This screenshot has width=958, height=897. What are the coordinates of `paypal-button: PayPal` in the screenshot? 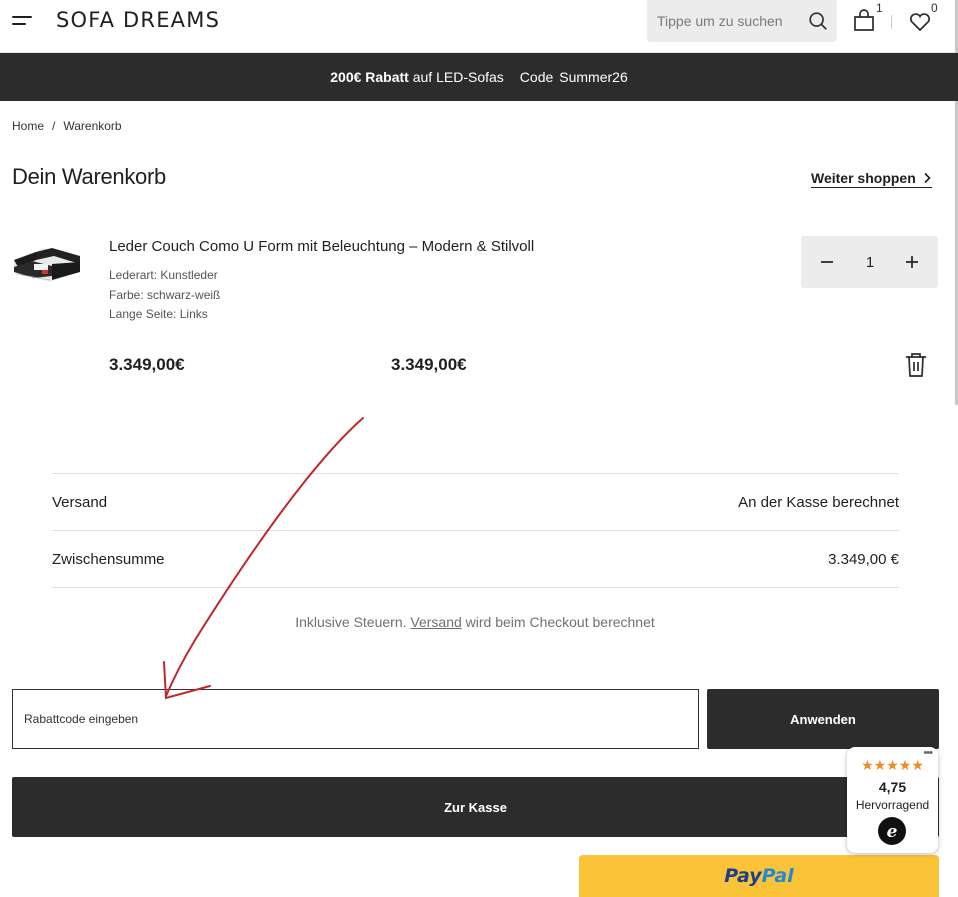 It's located at (759, 876).